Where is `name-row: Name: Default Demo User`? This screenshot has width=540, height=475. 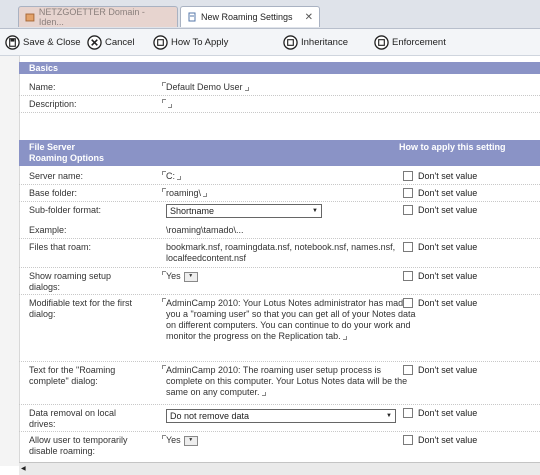 name-row: Name: Default Demo User is located at coordinates (279, 87).